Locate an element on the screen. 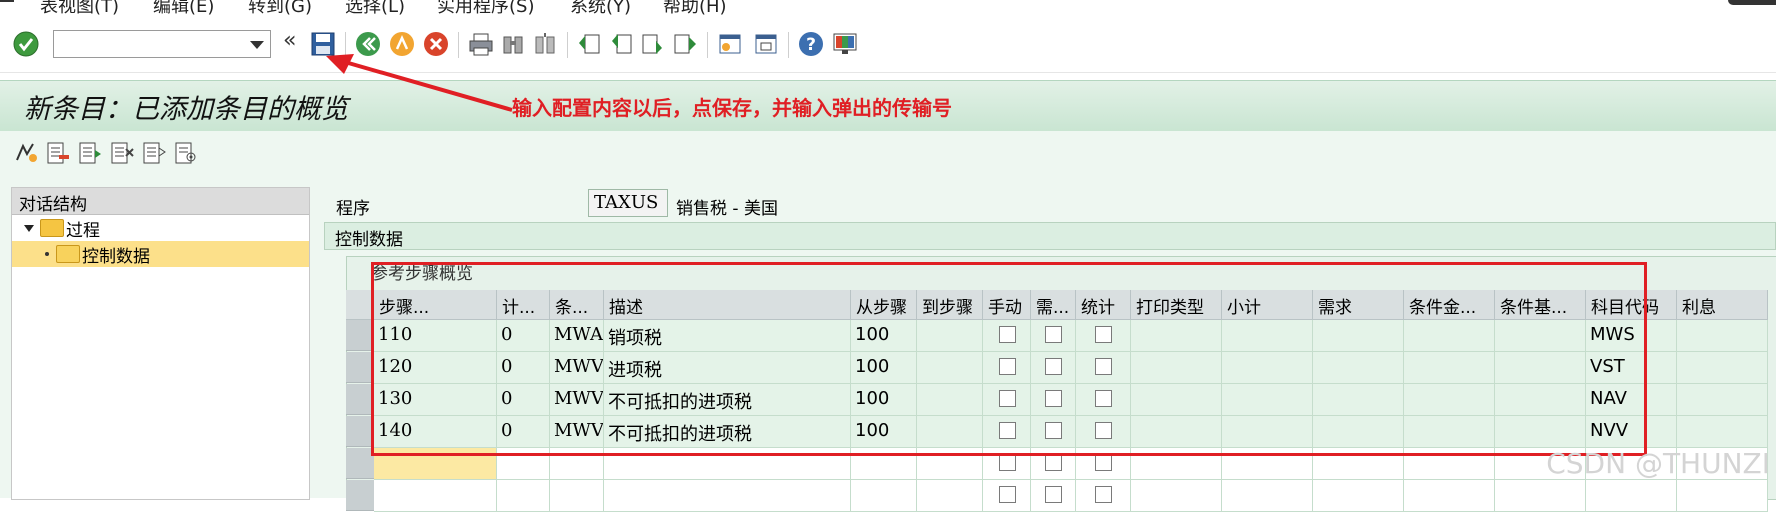 The image size is (1776, 512). layout-icon is located at coordinates (845, 44).